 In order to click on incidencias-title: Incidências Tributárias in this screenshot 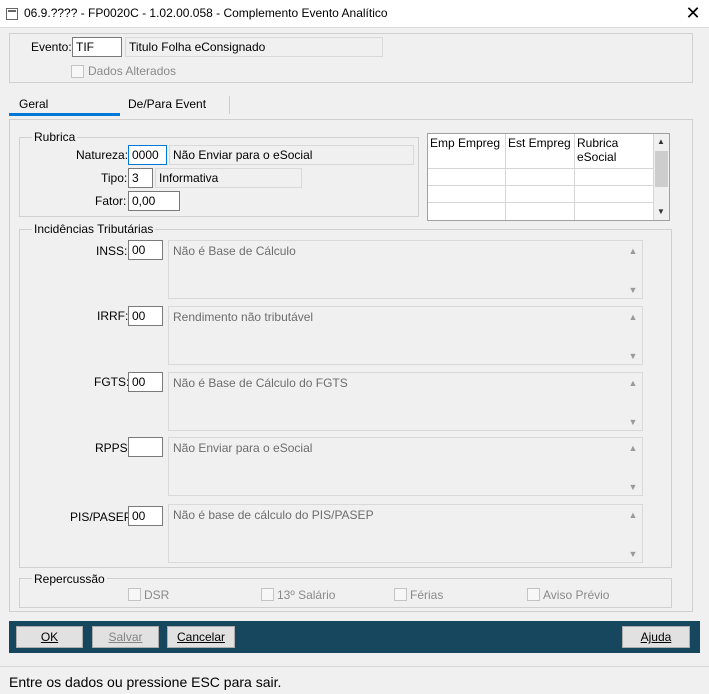, I will do `click(94, 229)`.